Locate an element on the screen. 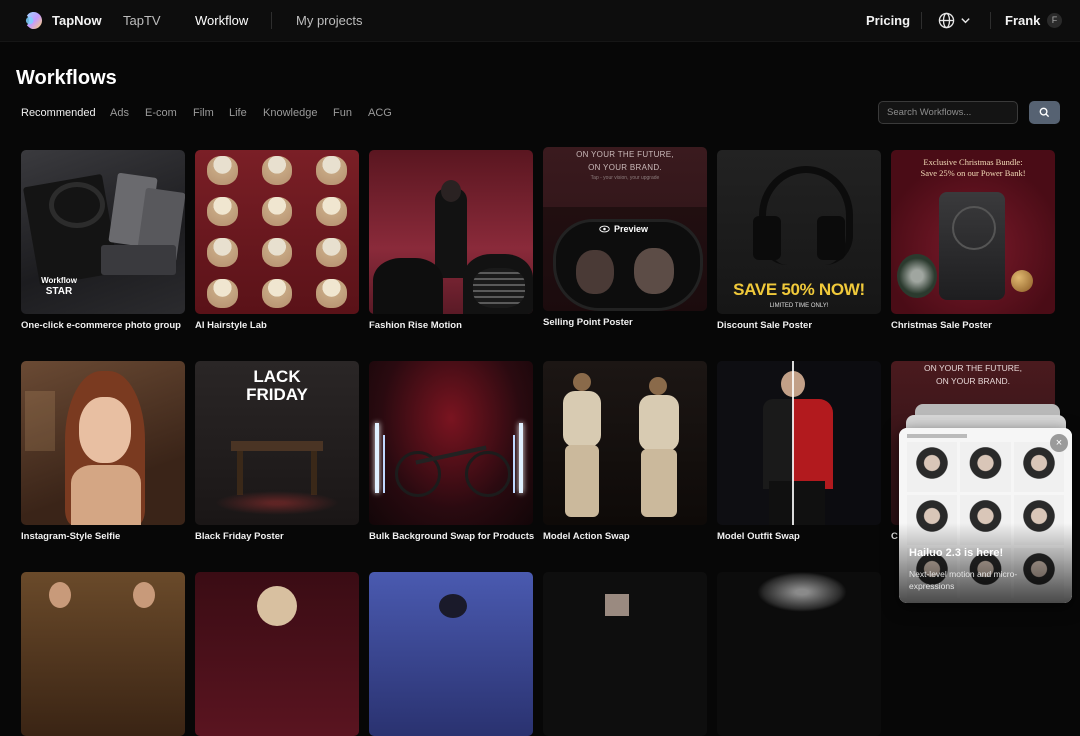 Image resolution: width=1080 pixels, height=736 pixels. badge-label: Workflow is located at coordinates (59, 280).